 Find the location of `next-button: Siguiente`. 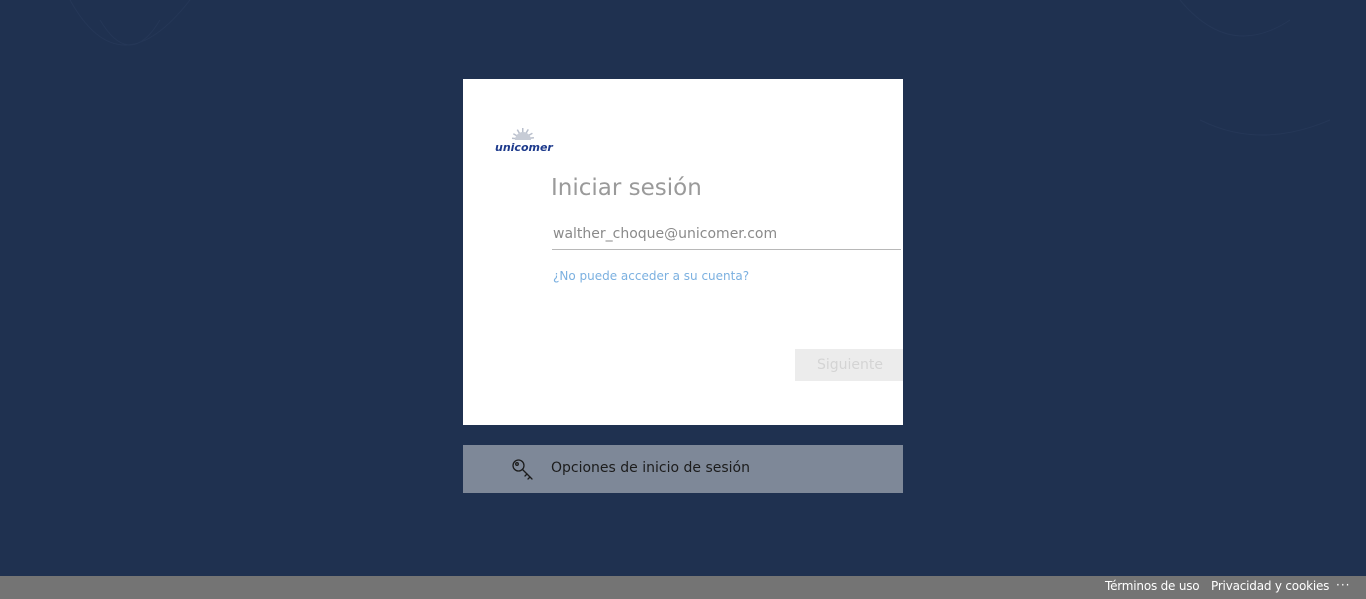

next-button: Siguiente is located at coordinates (849, 365).